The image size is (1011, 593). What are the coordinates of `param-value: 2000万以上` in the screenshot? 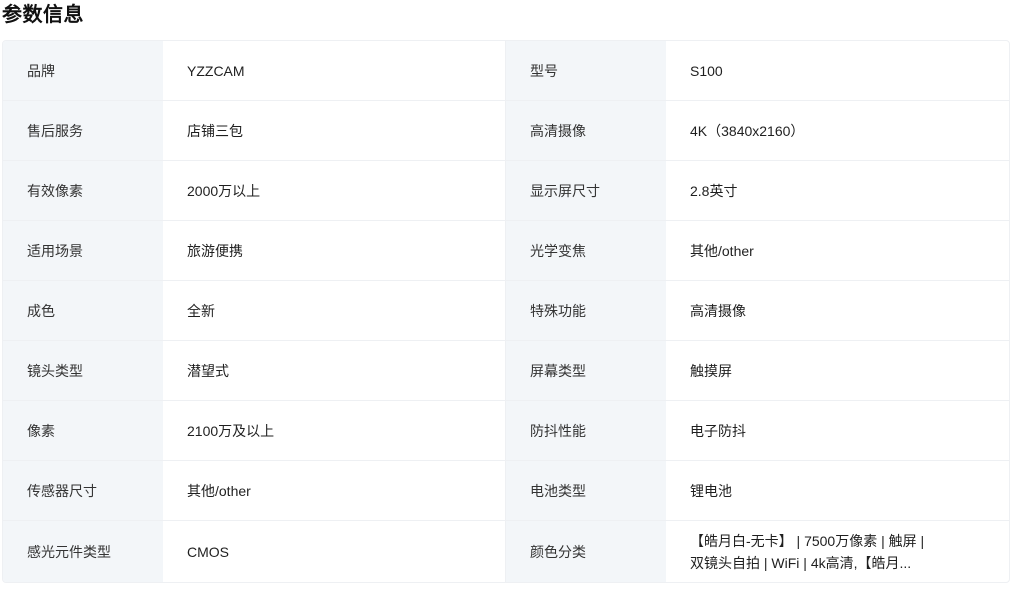 It's located at (334, 190).